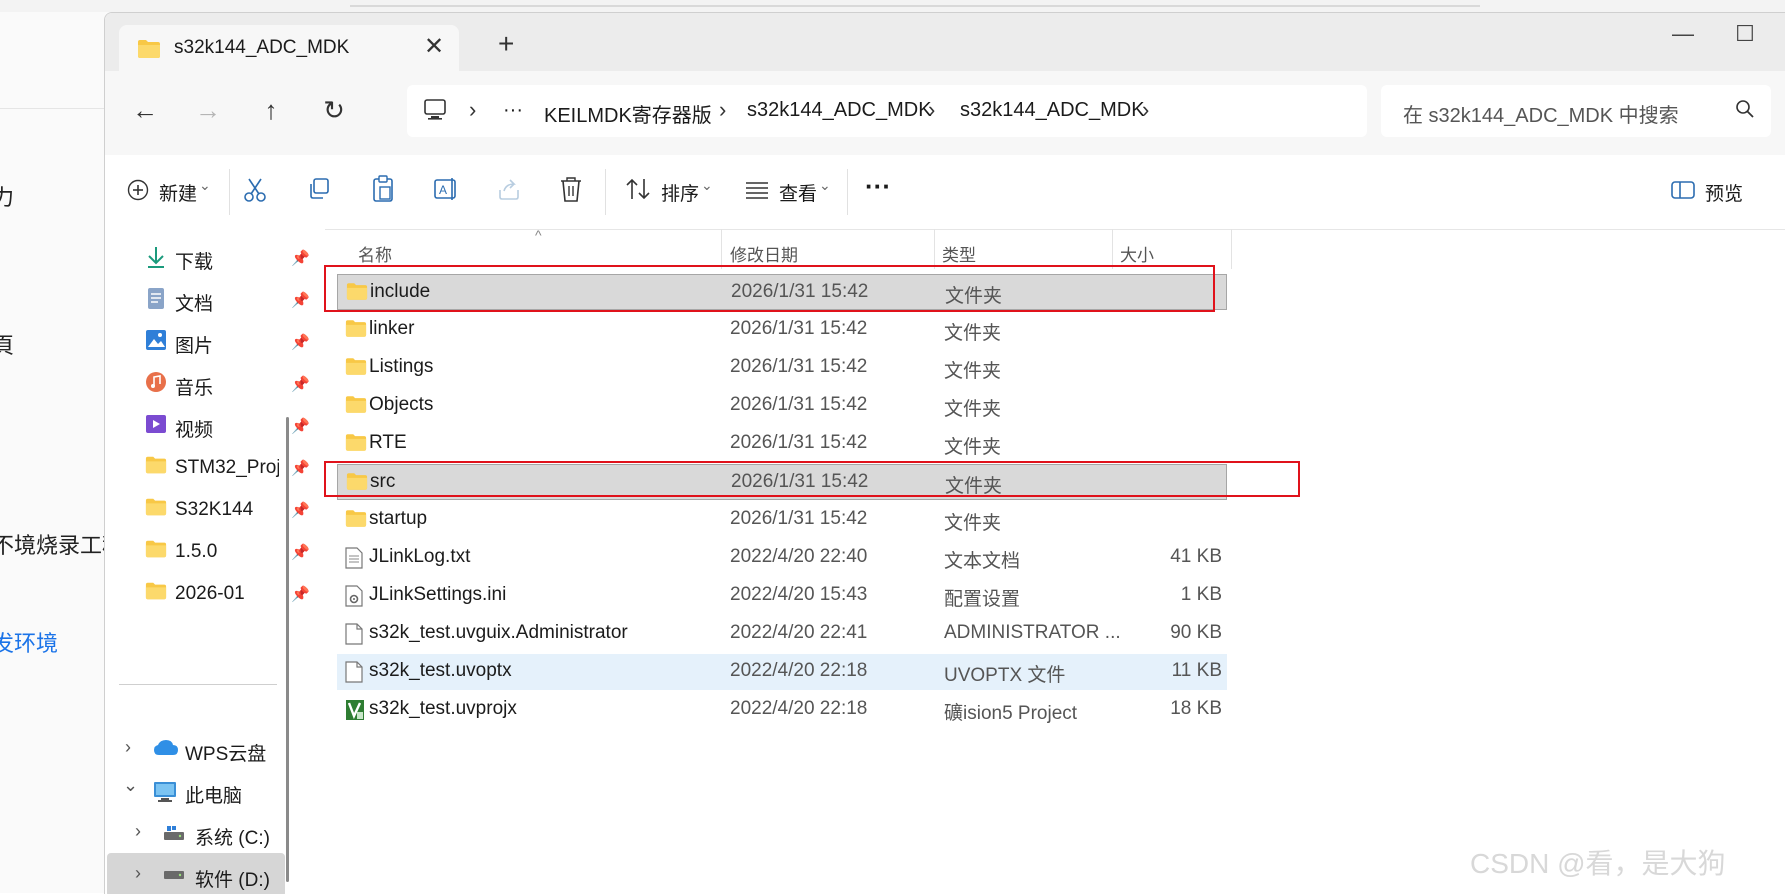 Image resolution: width=1785 pixels, height=894 pixels. What do you see at coordinates (798, 192) in the screenshot?
I see `view-button: 查看` at bounding box center [798, 192].